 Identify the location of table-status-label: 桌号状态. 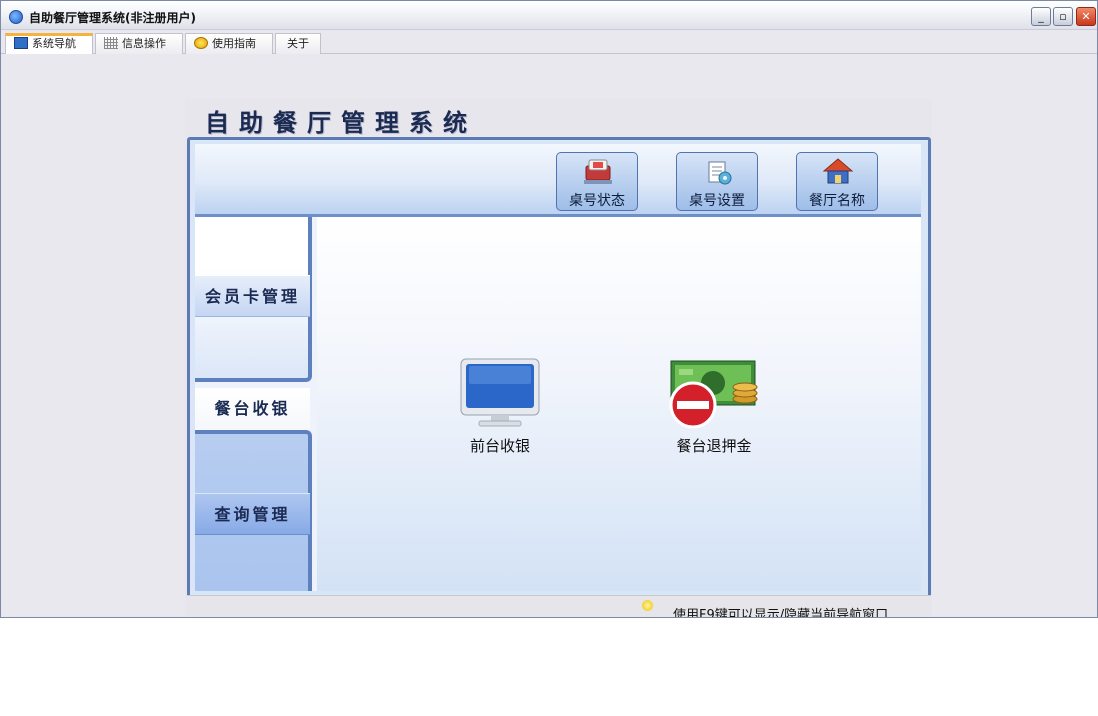
(597, 201).